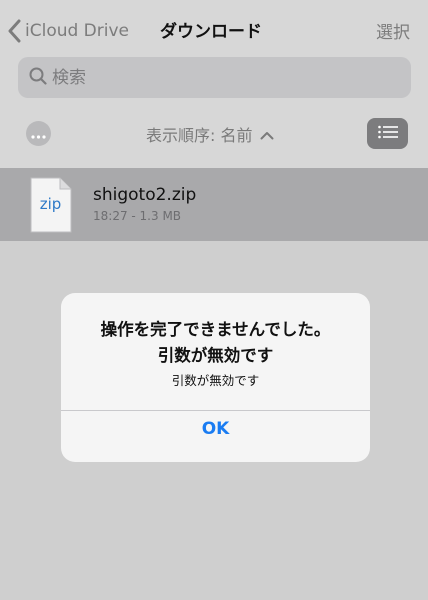 The height and width of the screenshot is (600, 428). I want to click on alert-title: 操作を完了できませんでした。 引数が無効です, so click(215, 343).